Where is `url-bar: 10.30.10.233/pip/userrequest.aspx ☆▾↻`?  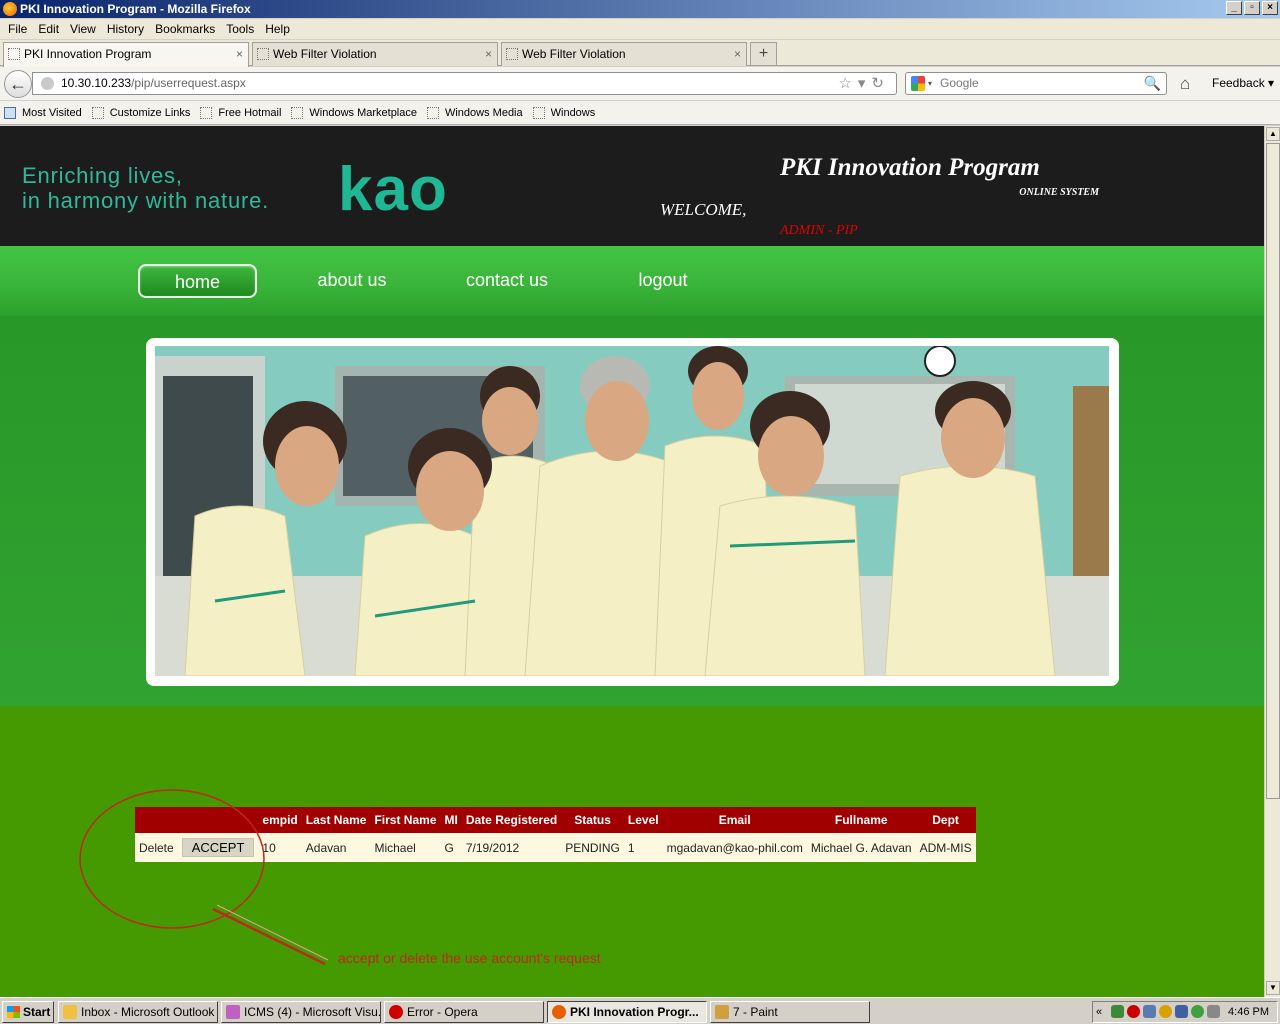 url-bar: 10.30.10.233/pip/userrequest.aspx ☆▾↻ is located at coordinates (464, 83).